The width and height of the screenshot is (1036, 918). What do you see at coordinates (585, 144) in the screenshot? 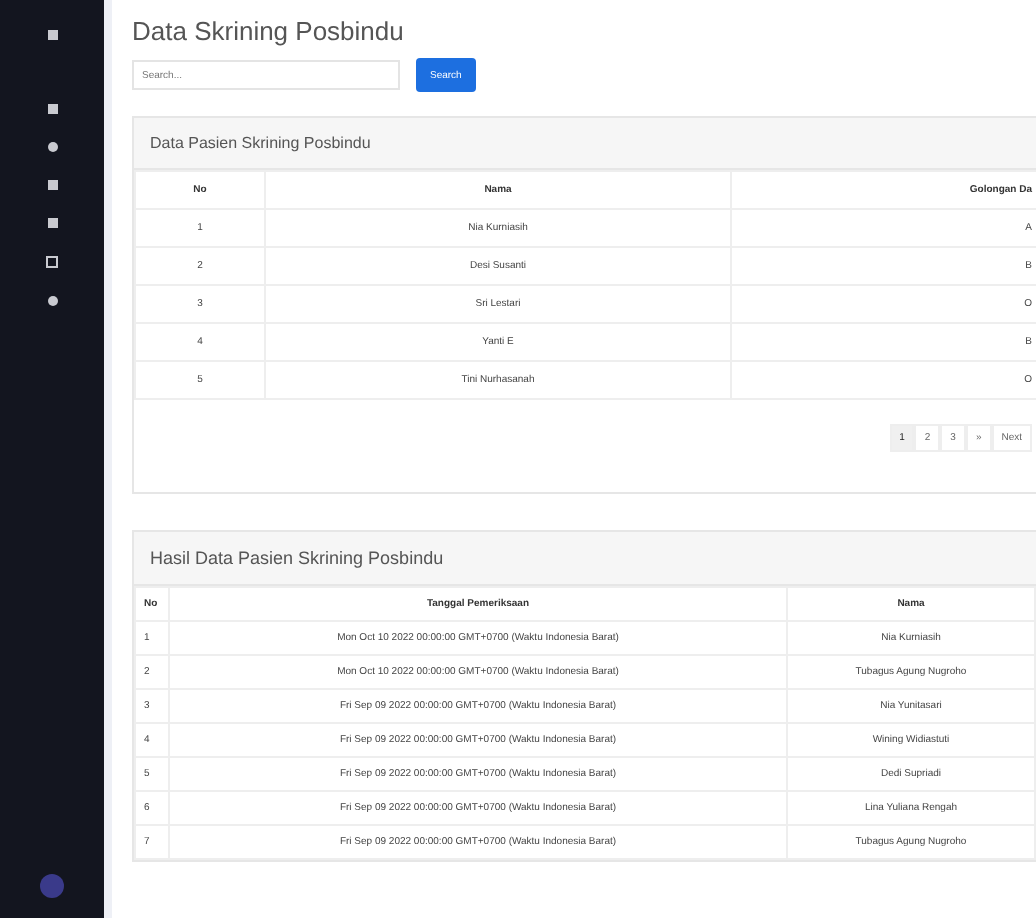
I see `card-header: Data Pasien Skrining Posbindu` at bounding box center [585, 144].